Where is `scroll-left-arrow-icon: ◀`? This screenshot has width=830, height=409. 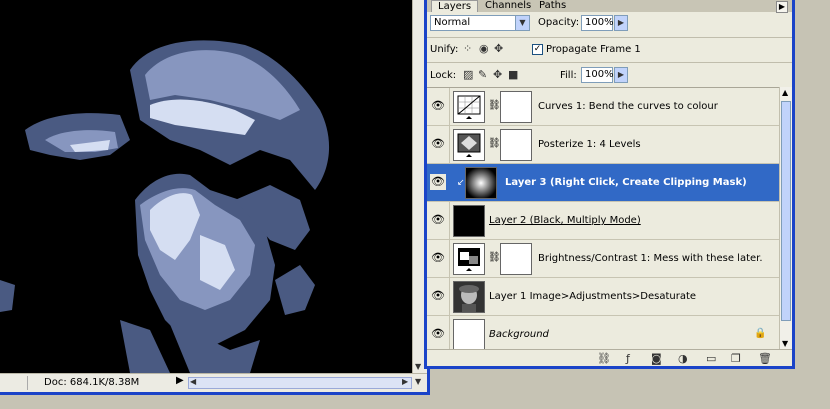
scroll-left-arrow-icon: ◀ is located at coordinates (193, 381).